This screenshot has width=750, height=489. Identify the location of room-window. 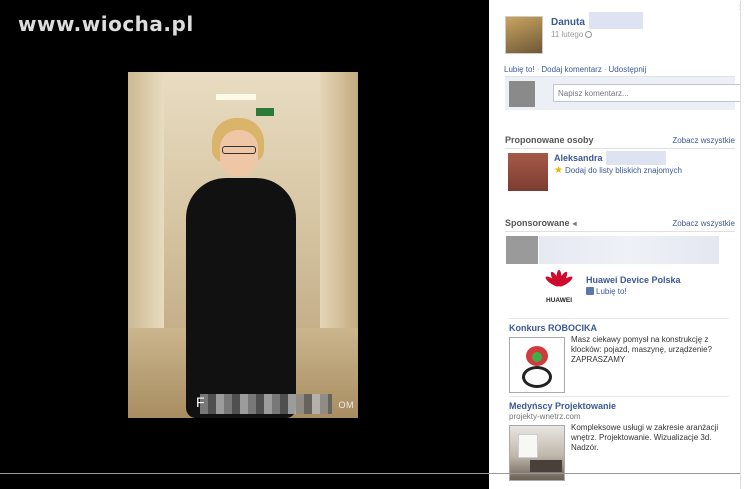
(528, 446).